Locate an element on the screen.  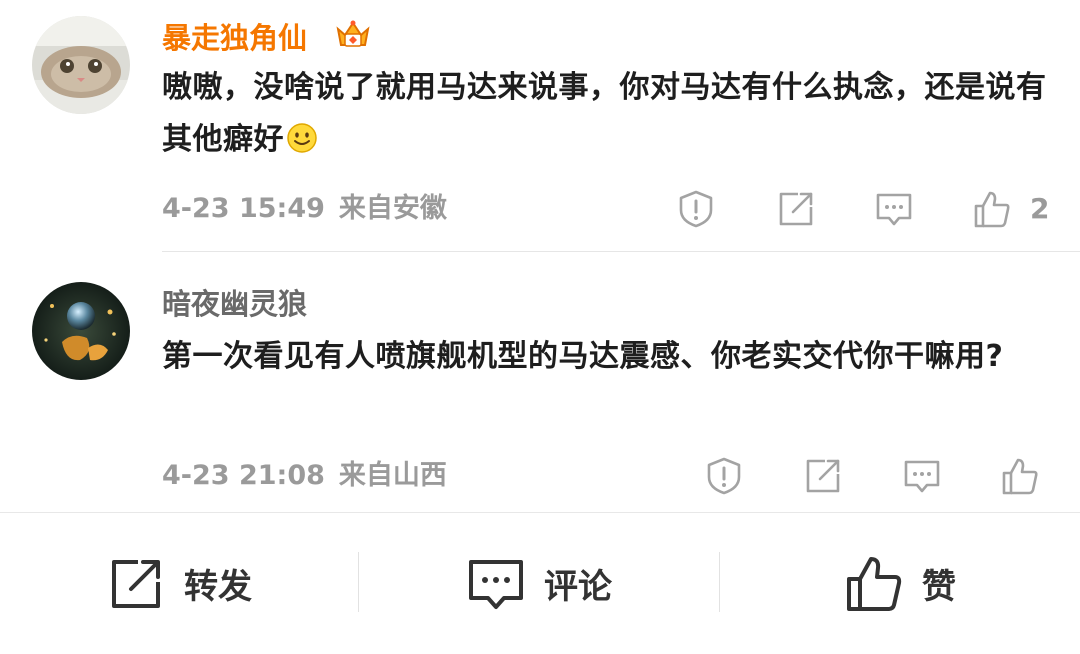
repost-label: 转发 is located at coordinates (218, 587).